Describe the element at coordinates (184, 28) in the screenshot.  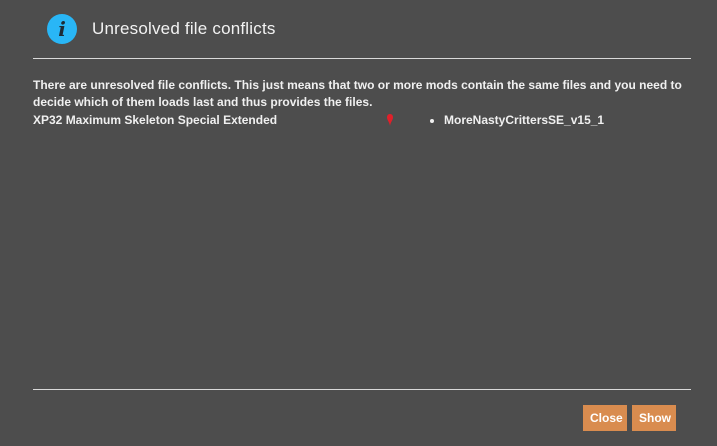
I see `dialog-title: Unresolved file conflicts` at that location.